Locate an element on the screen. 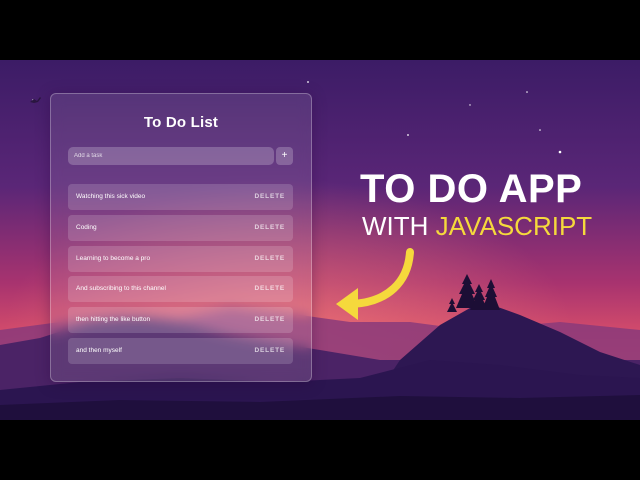 This screenshot has width=640, height=480. task-item: and then myself DELETE is located at coordinates (180, 351).